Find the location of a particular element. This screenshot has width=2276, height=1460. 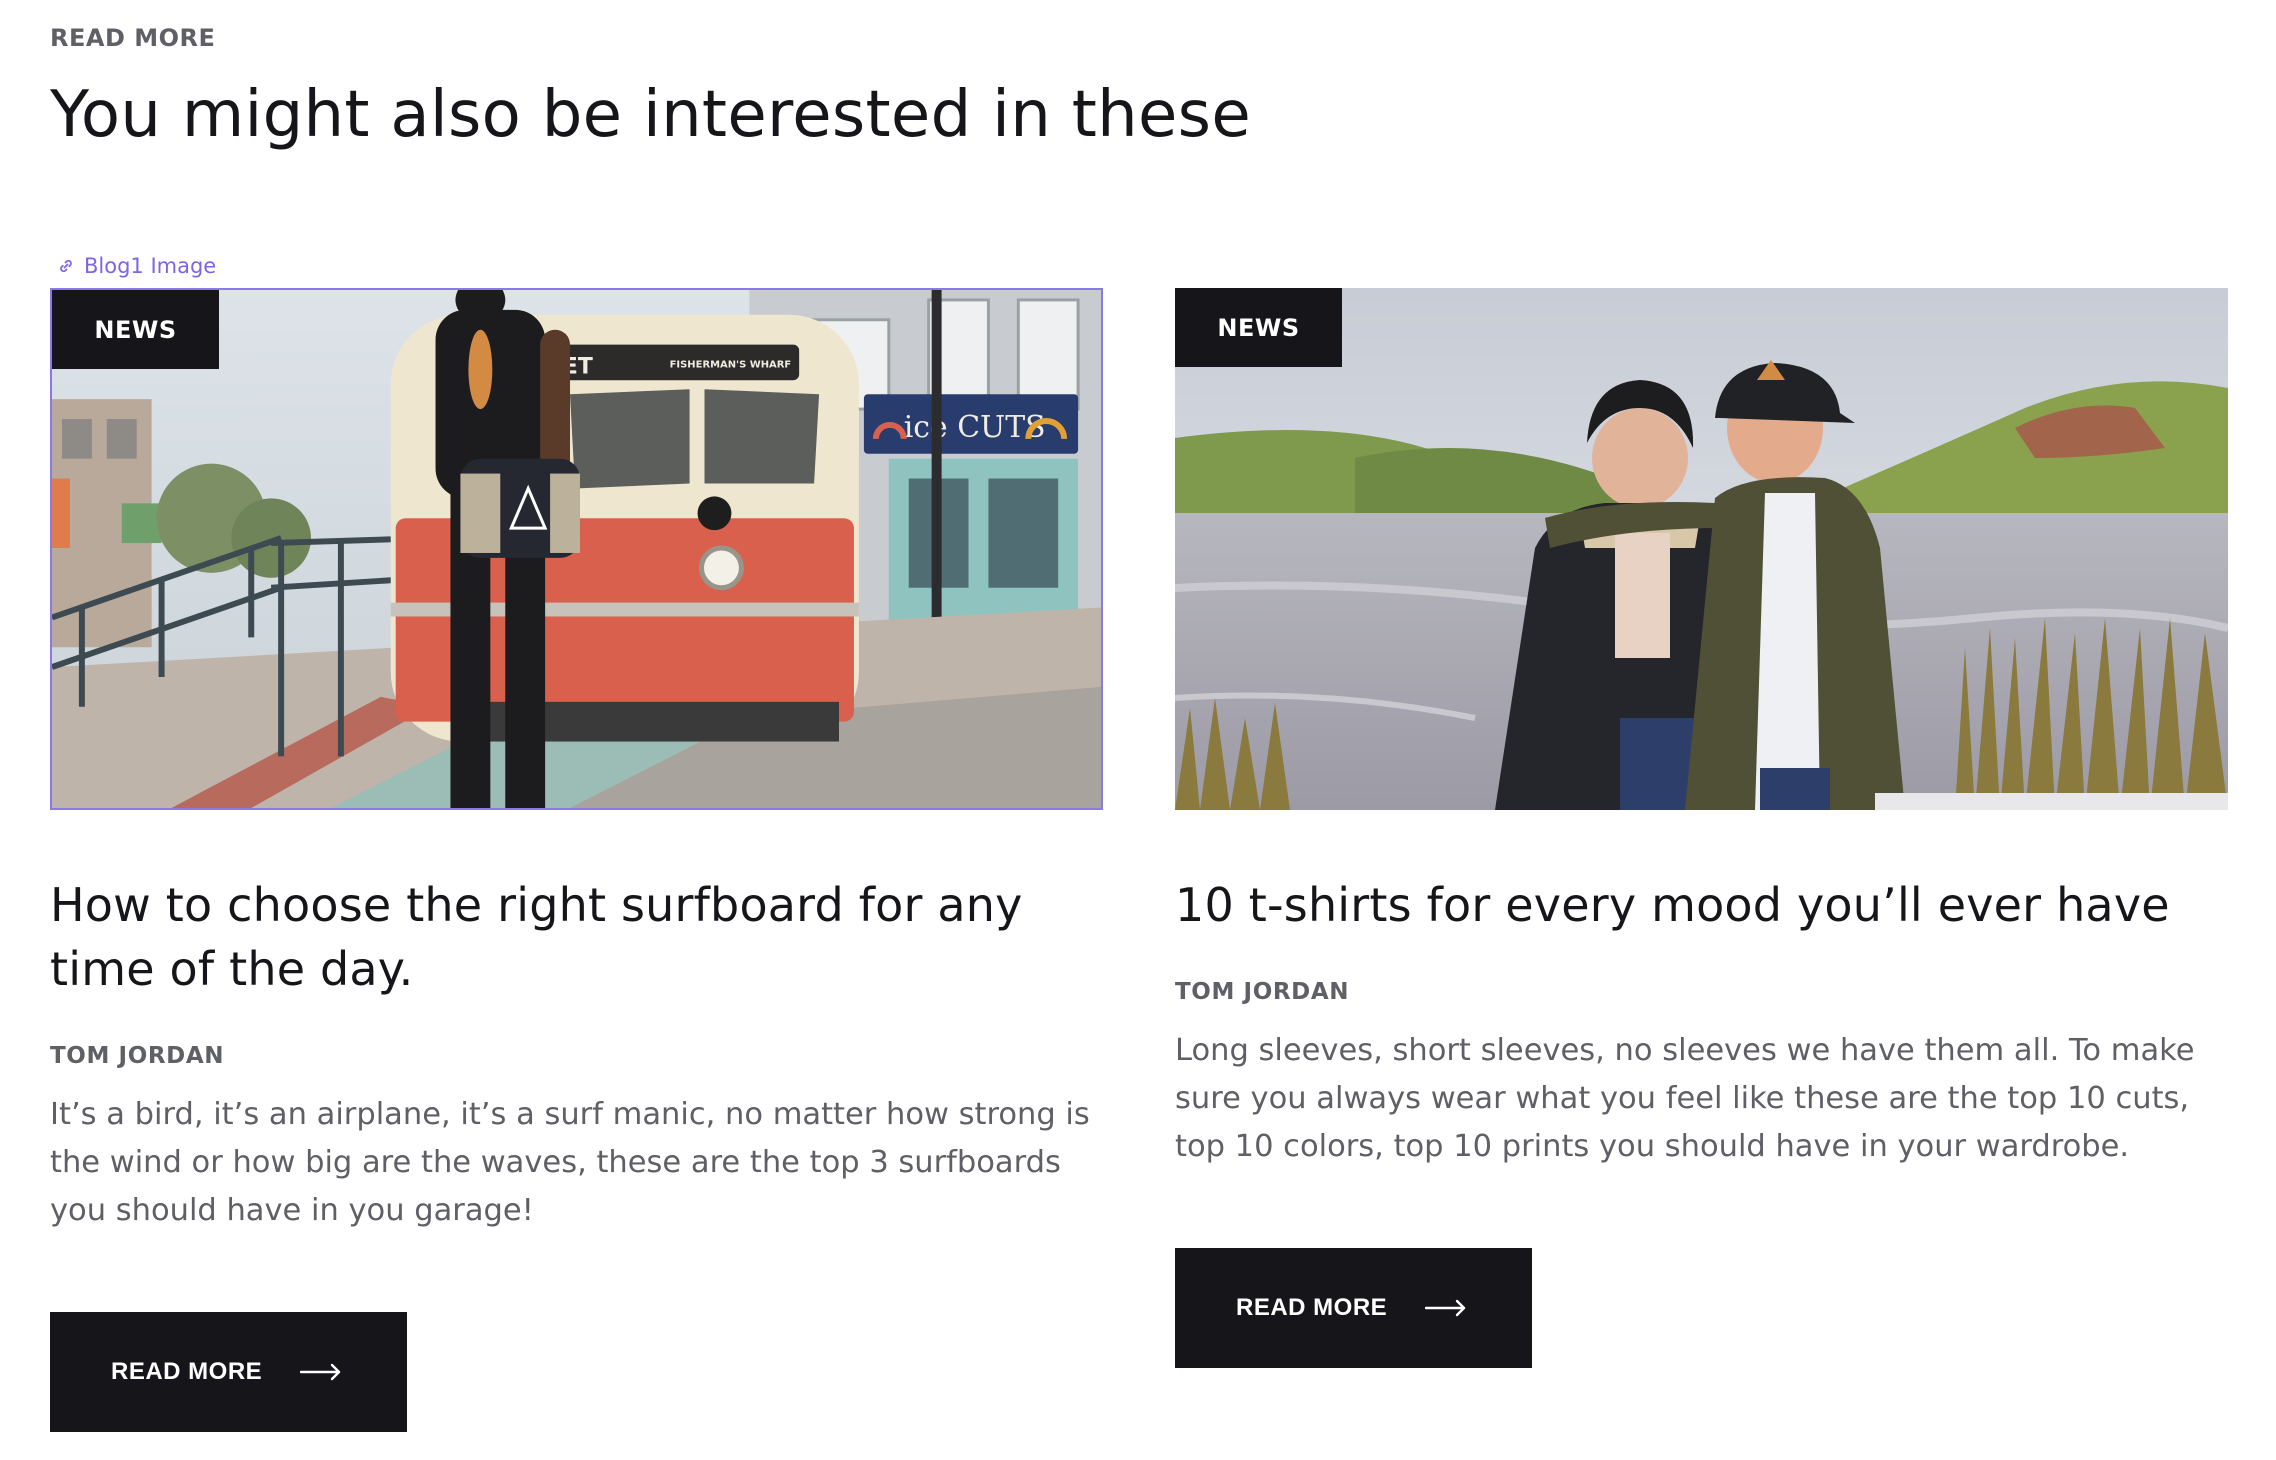

section-eyebrow: READ MORE is located at coordinates (133, 38).